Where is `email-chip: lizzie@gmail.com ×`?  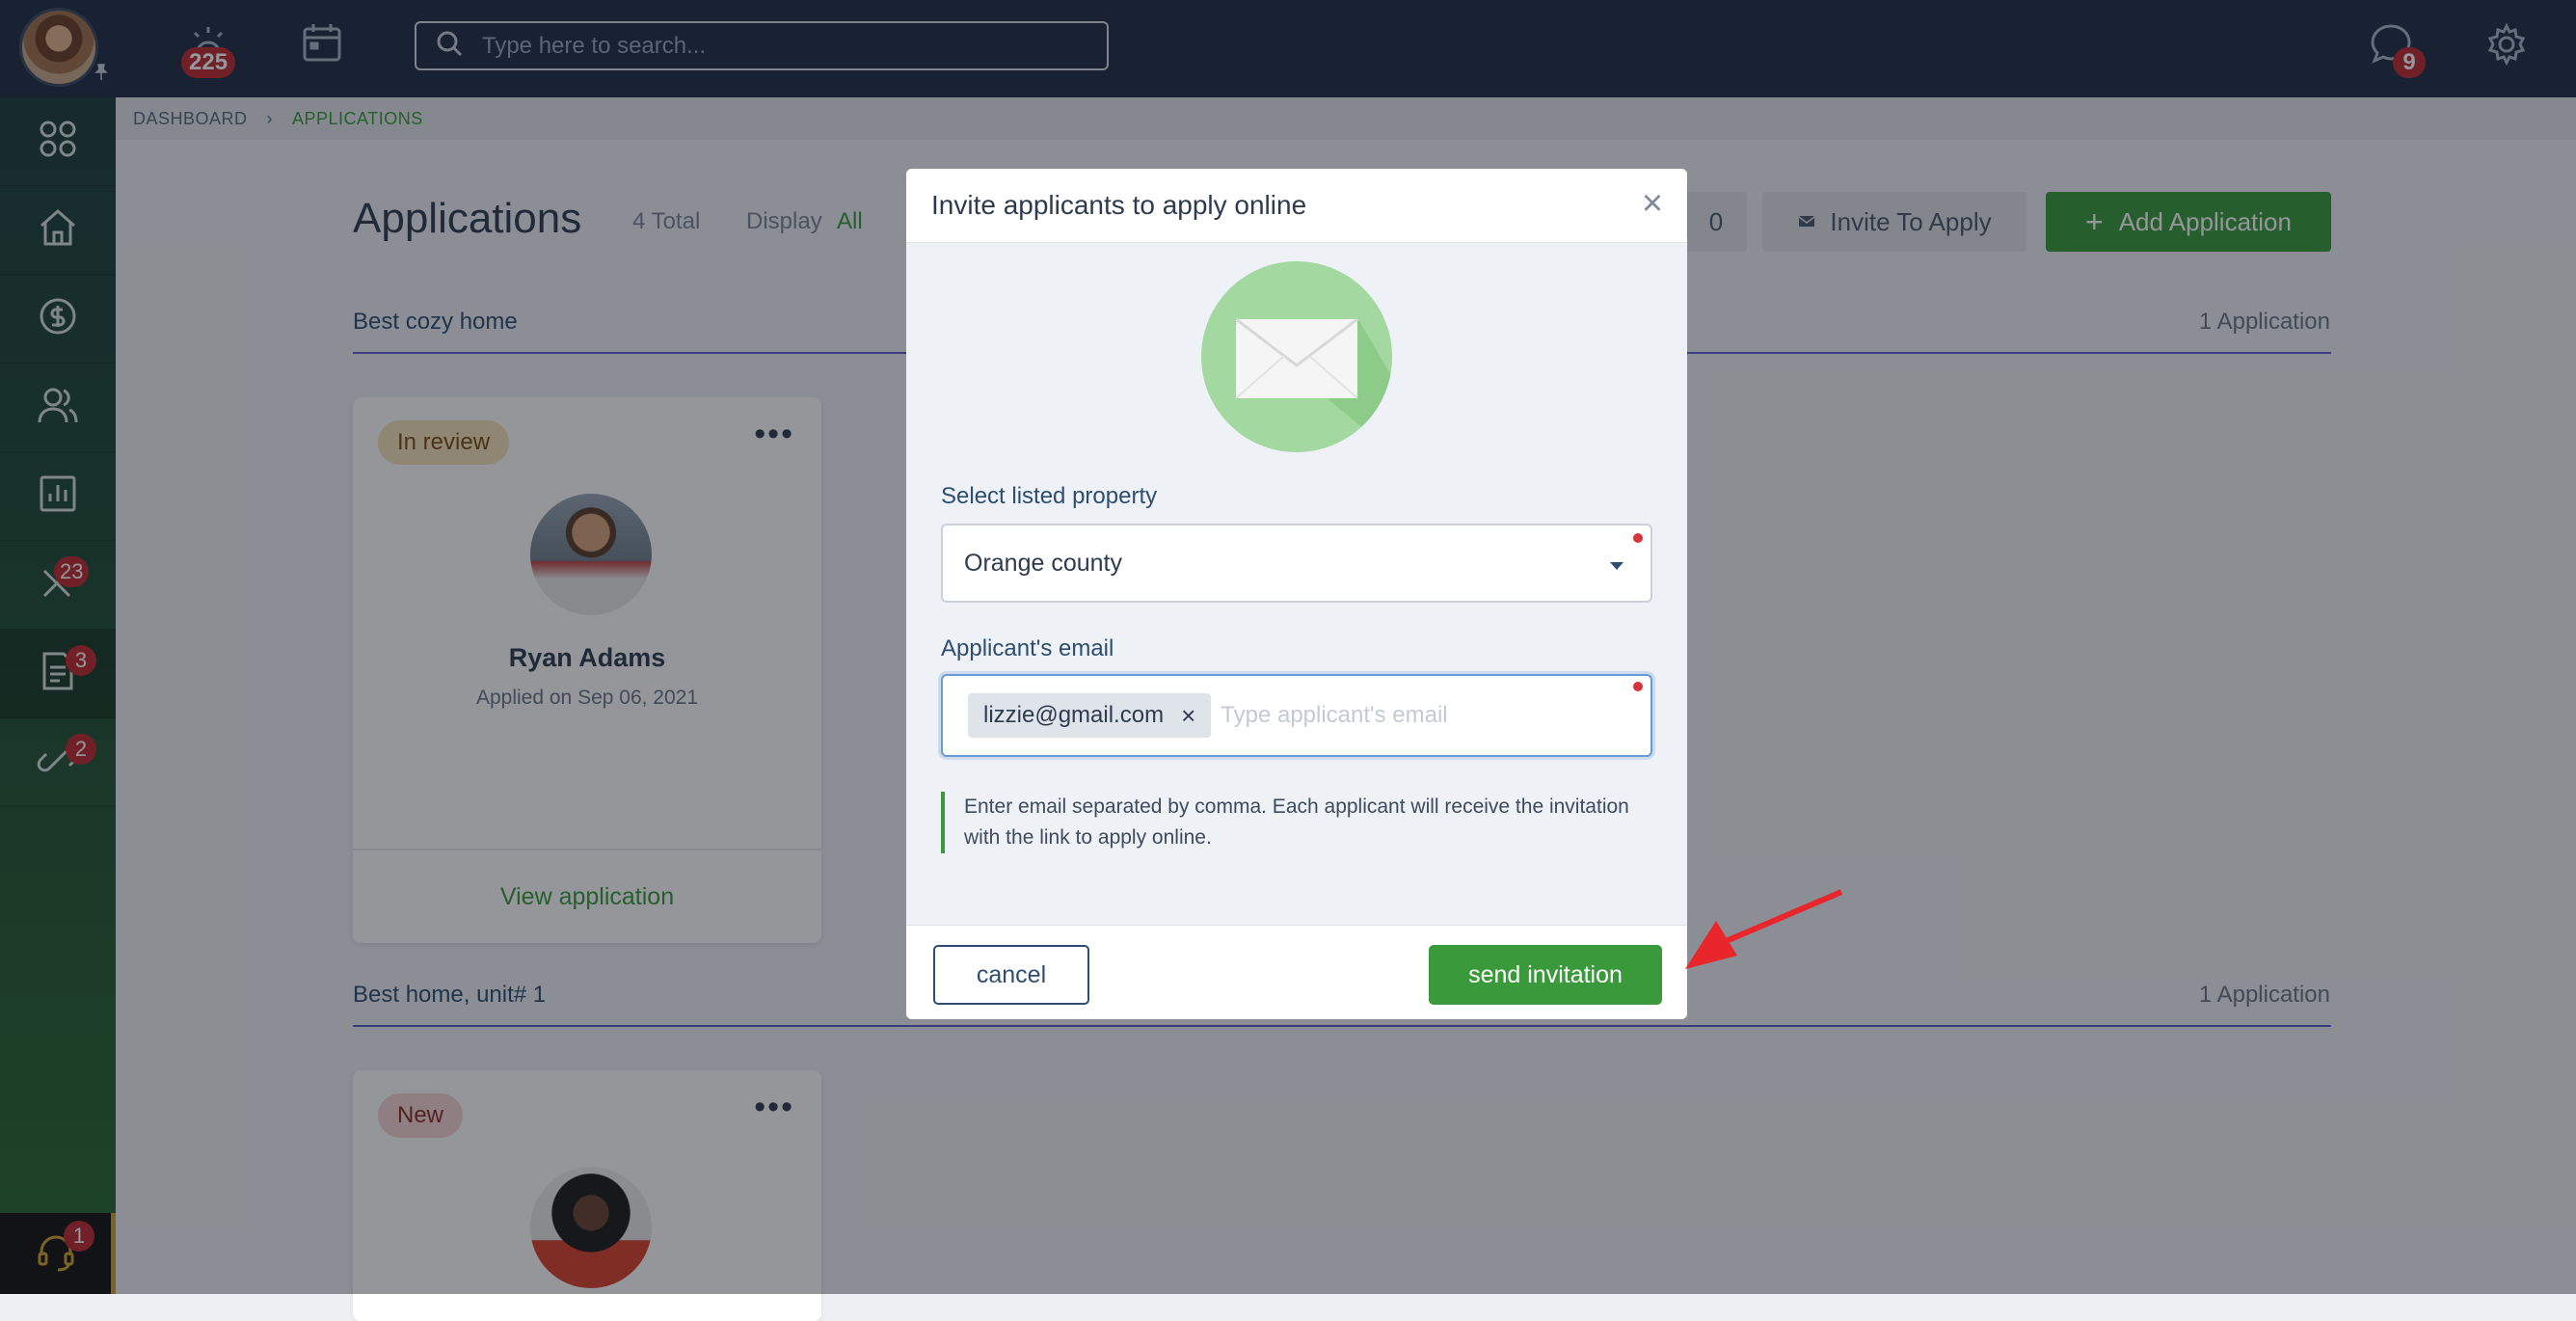
email-chip: lizzie@gmail.com × is located at coordinates (1090, 715).